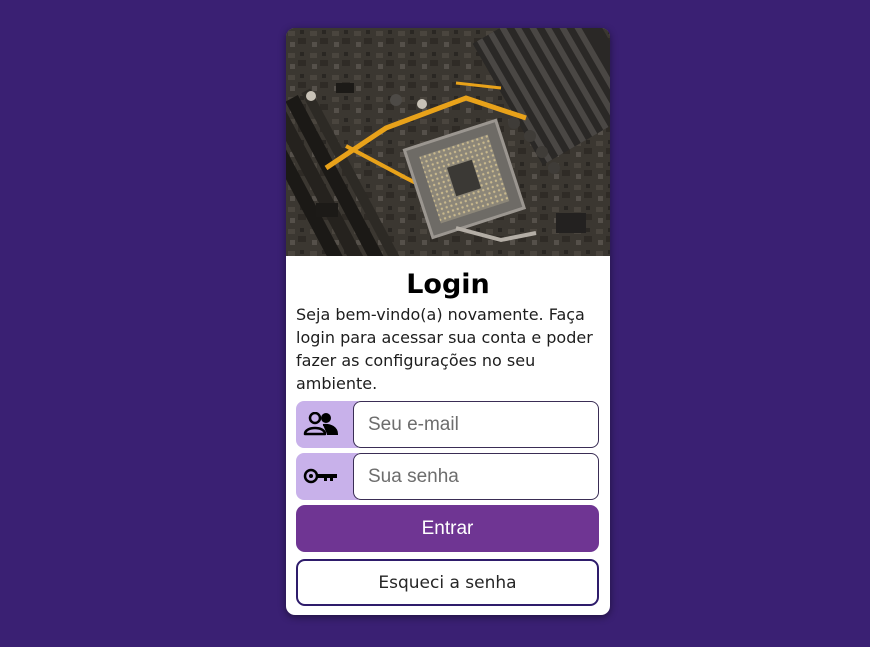 This screenshot has width=870, height=647. I want to click on login-button: Entrar, so click(447, 528).